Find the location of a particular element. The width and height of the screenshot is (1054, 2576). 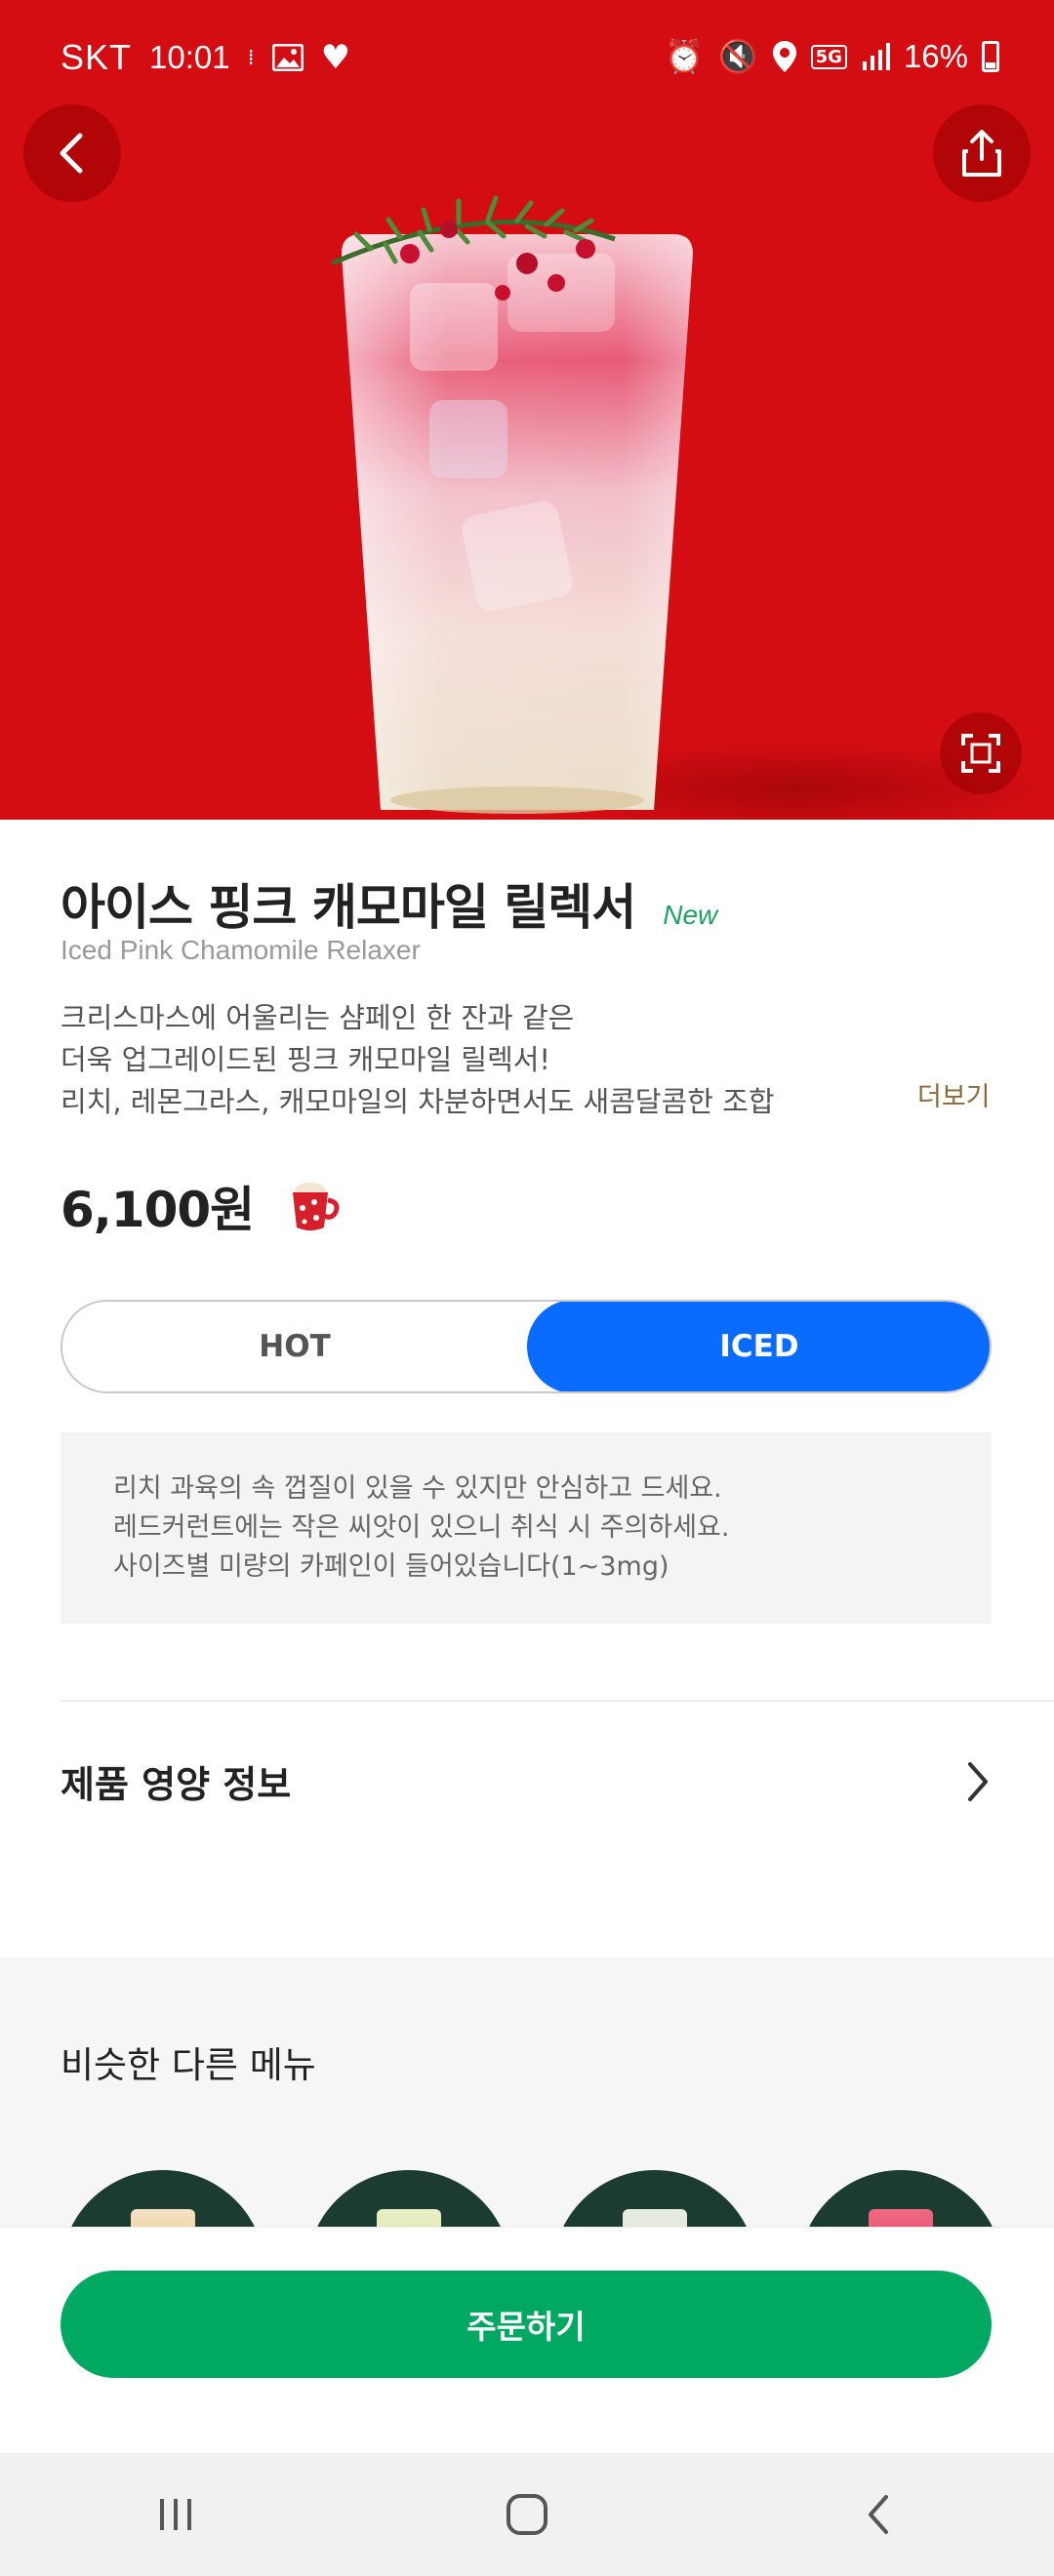

iced-option: ICED is located at coordinates (759, 1346).